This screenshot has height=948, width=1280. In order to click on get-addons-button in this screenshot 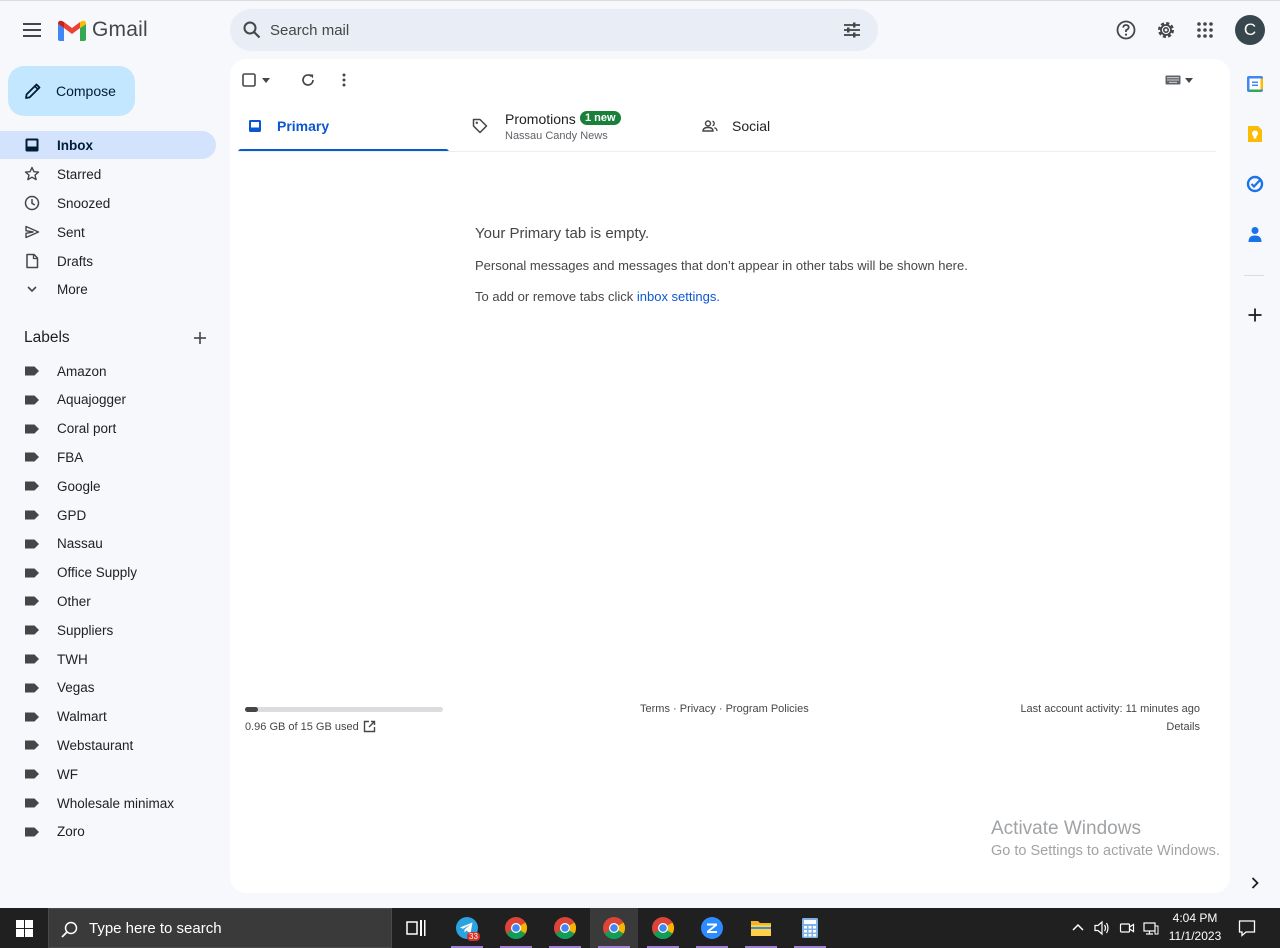, I will do `click(1255, 315)`.